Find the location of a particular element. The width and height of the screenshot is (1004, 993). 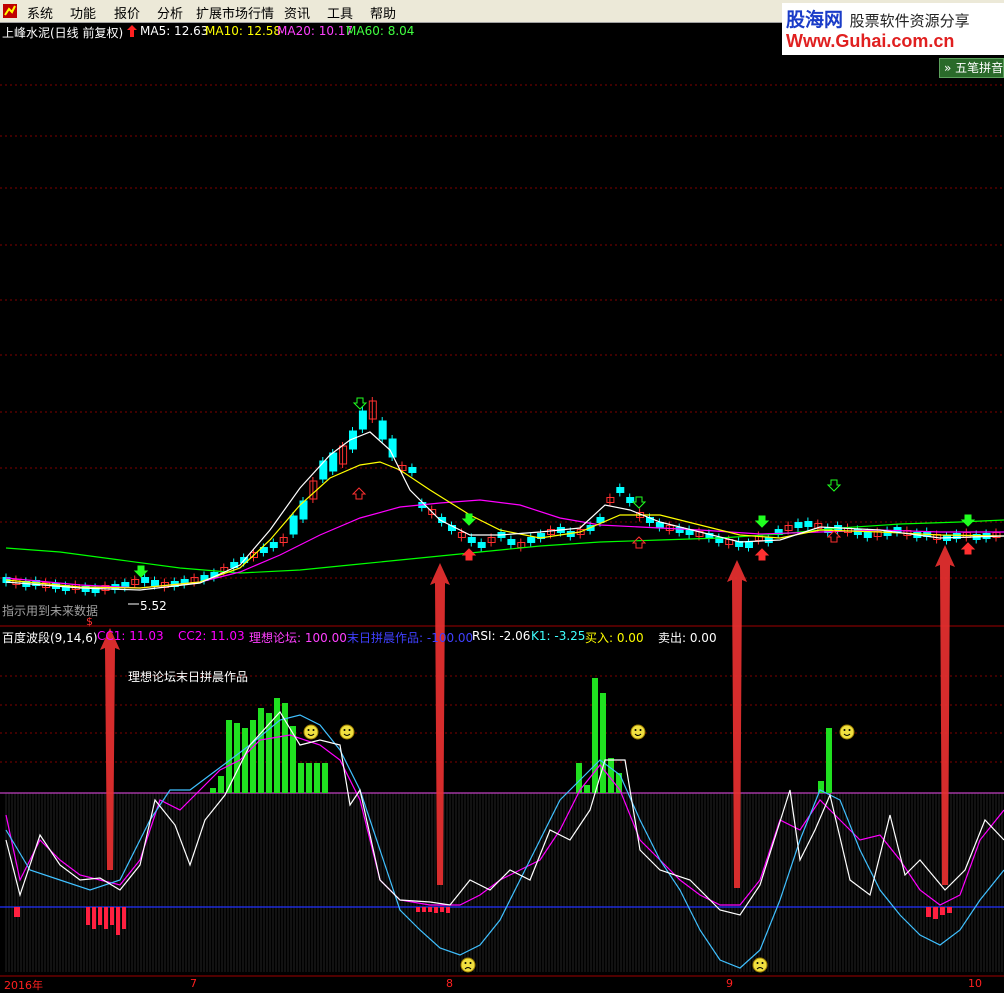

indicator-name: 百度波段(9,14,6) is located at coordinates (50, 638).